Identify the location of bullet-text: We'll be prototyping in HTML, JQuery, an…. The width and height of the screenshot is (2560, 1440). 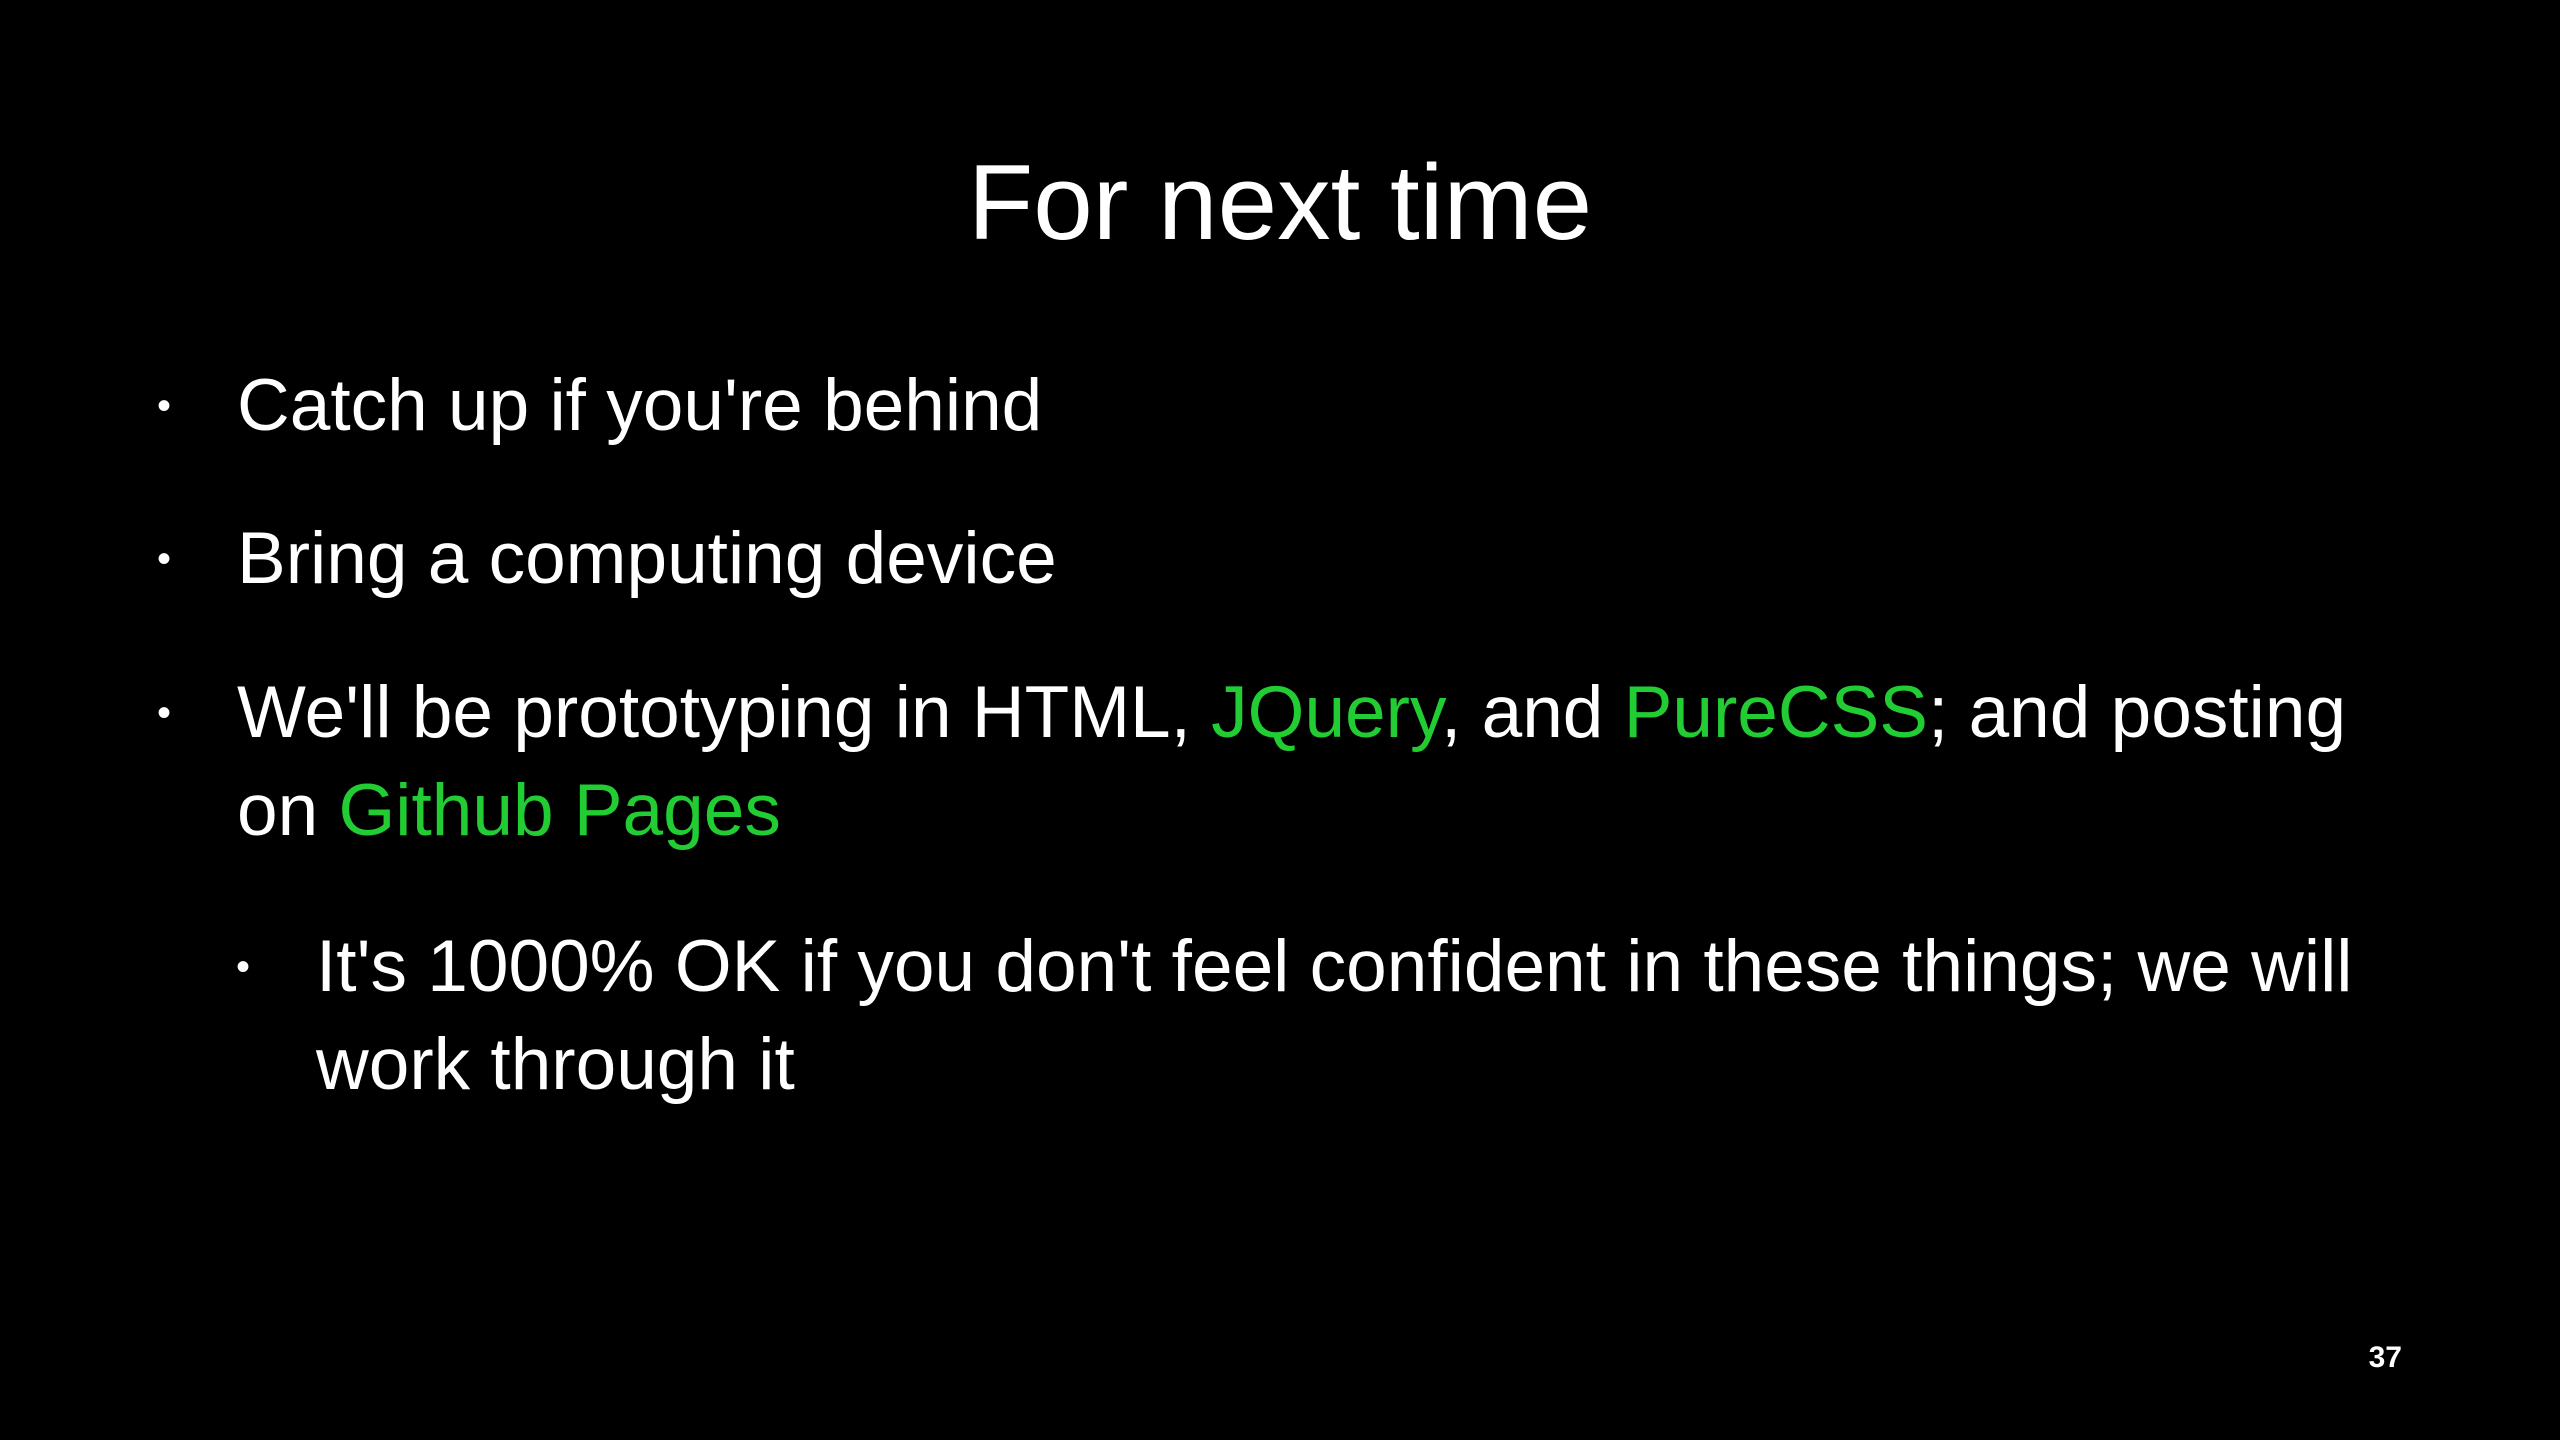
(1337, 762).